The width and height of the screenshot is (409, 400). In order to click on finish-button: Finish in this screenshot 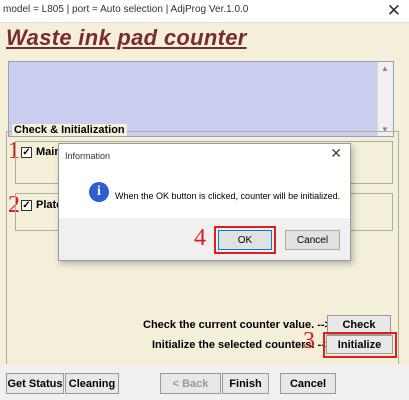, I will do `click(245, 383)`.